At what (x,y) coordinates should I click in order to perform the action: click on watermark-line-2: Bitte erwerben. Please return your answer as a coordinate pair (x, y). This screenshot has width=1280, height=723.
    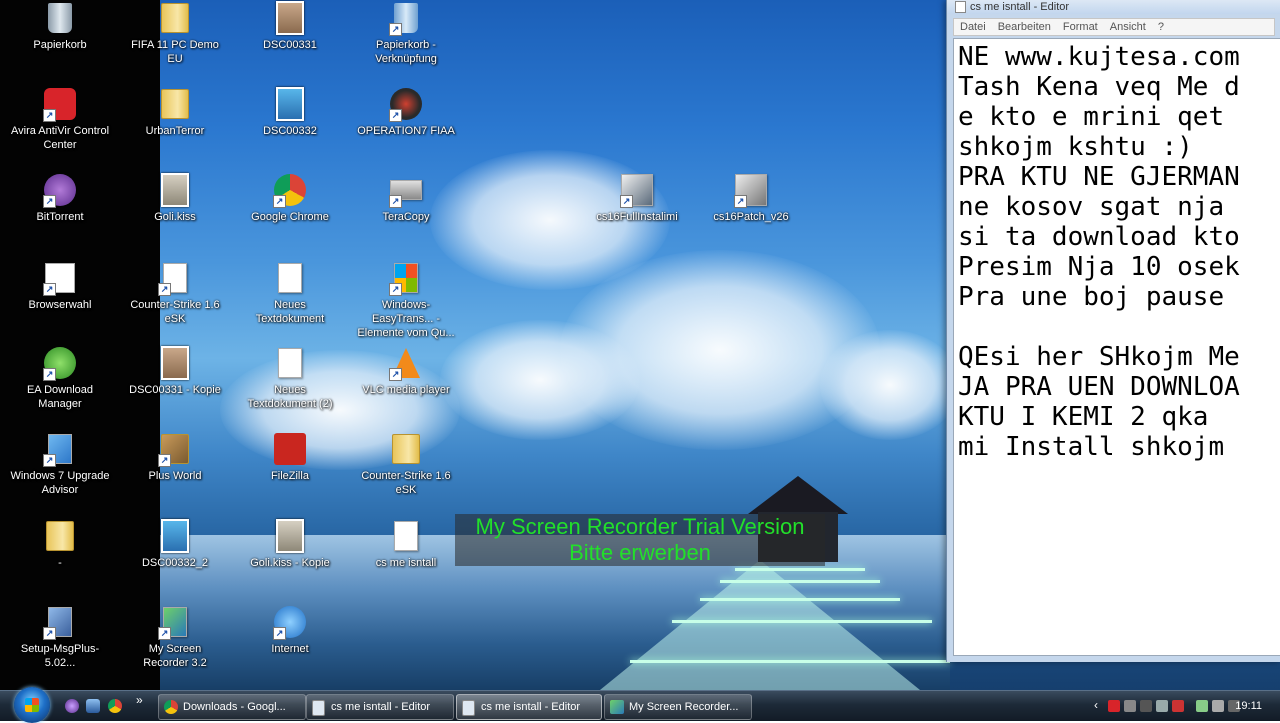
    Looking at the image, I should click on (640, 552).